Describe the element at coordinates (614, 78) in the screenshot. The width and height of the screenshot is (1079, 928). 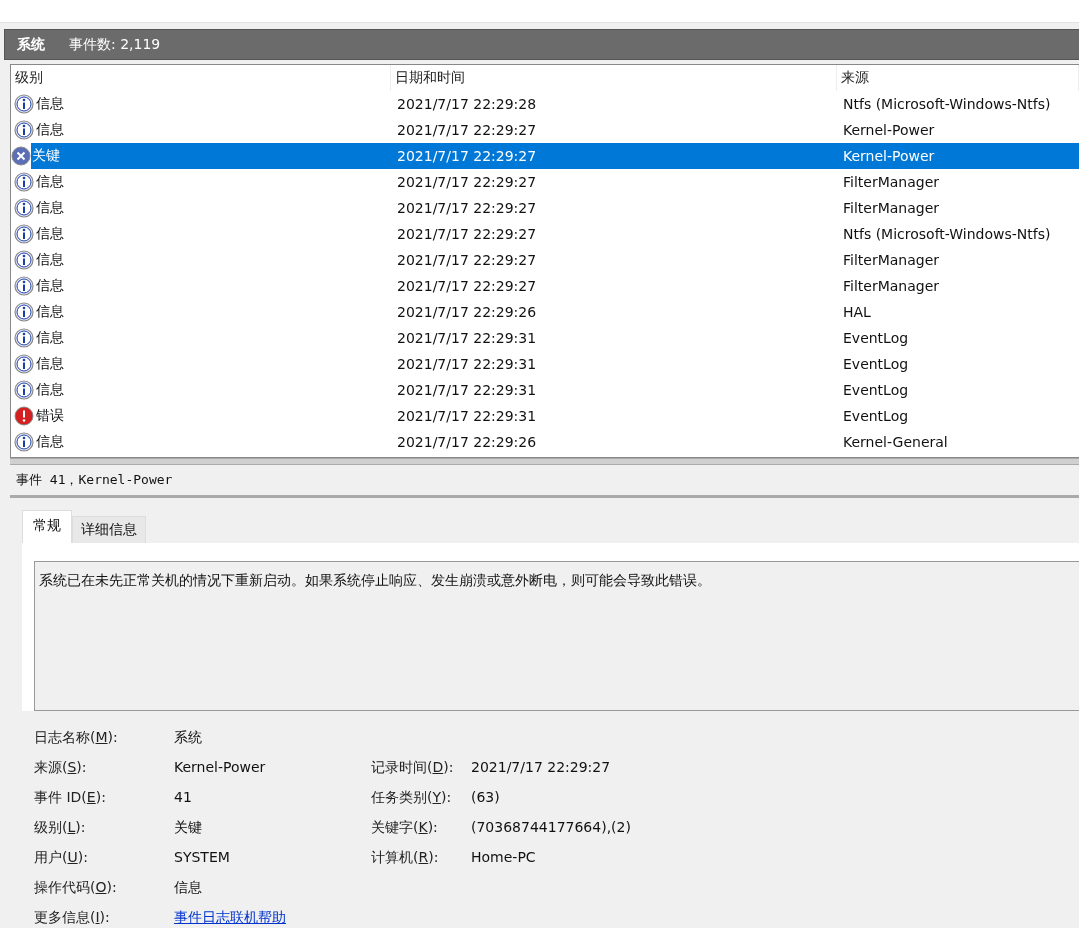
I see `column-header: 日期和时间` at that location.